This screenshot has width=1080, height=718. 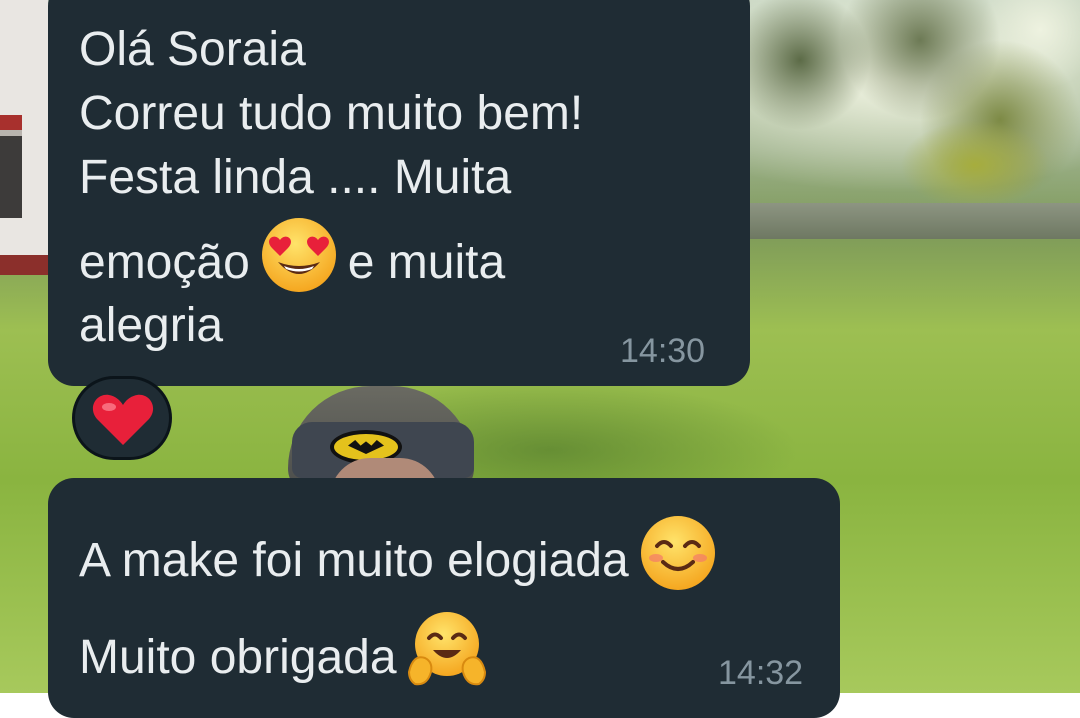 What do you see at coordinates (331, 113) in the screenshot?
I see `message-text-line: Correu tudo muito bem!` at bounding box center [331, 113].